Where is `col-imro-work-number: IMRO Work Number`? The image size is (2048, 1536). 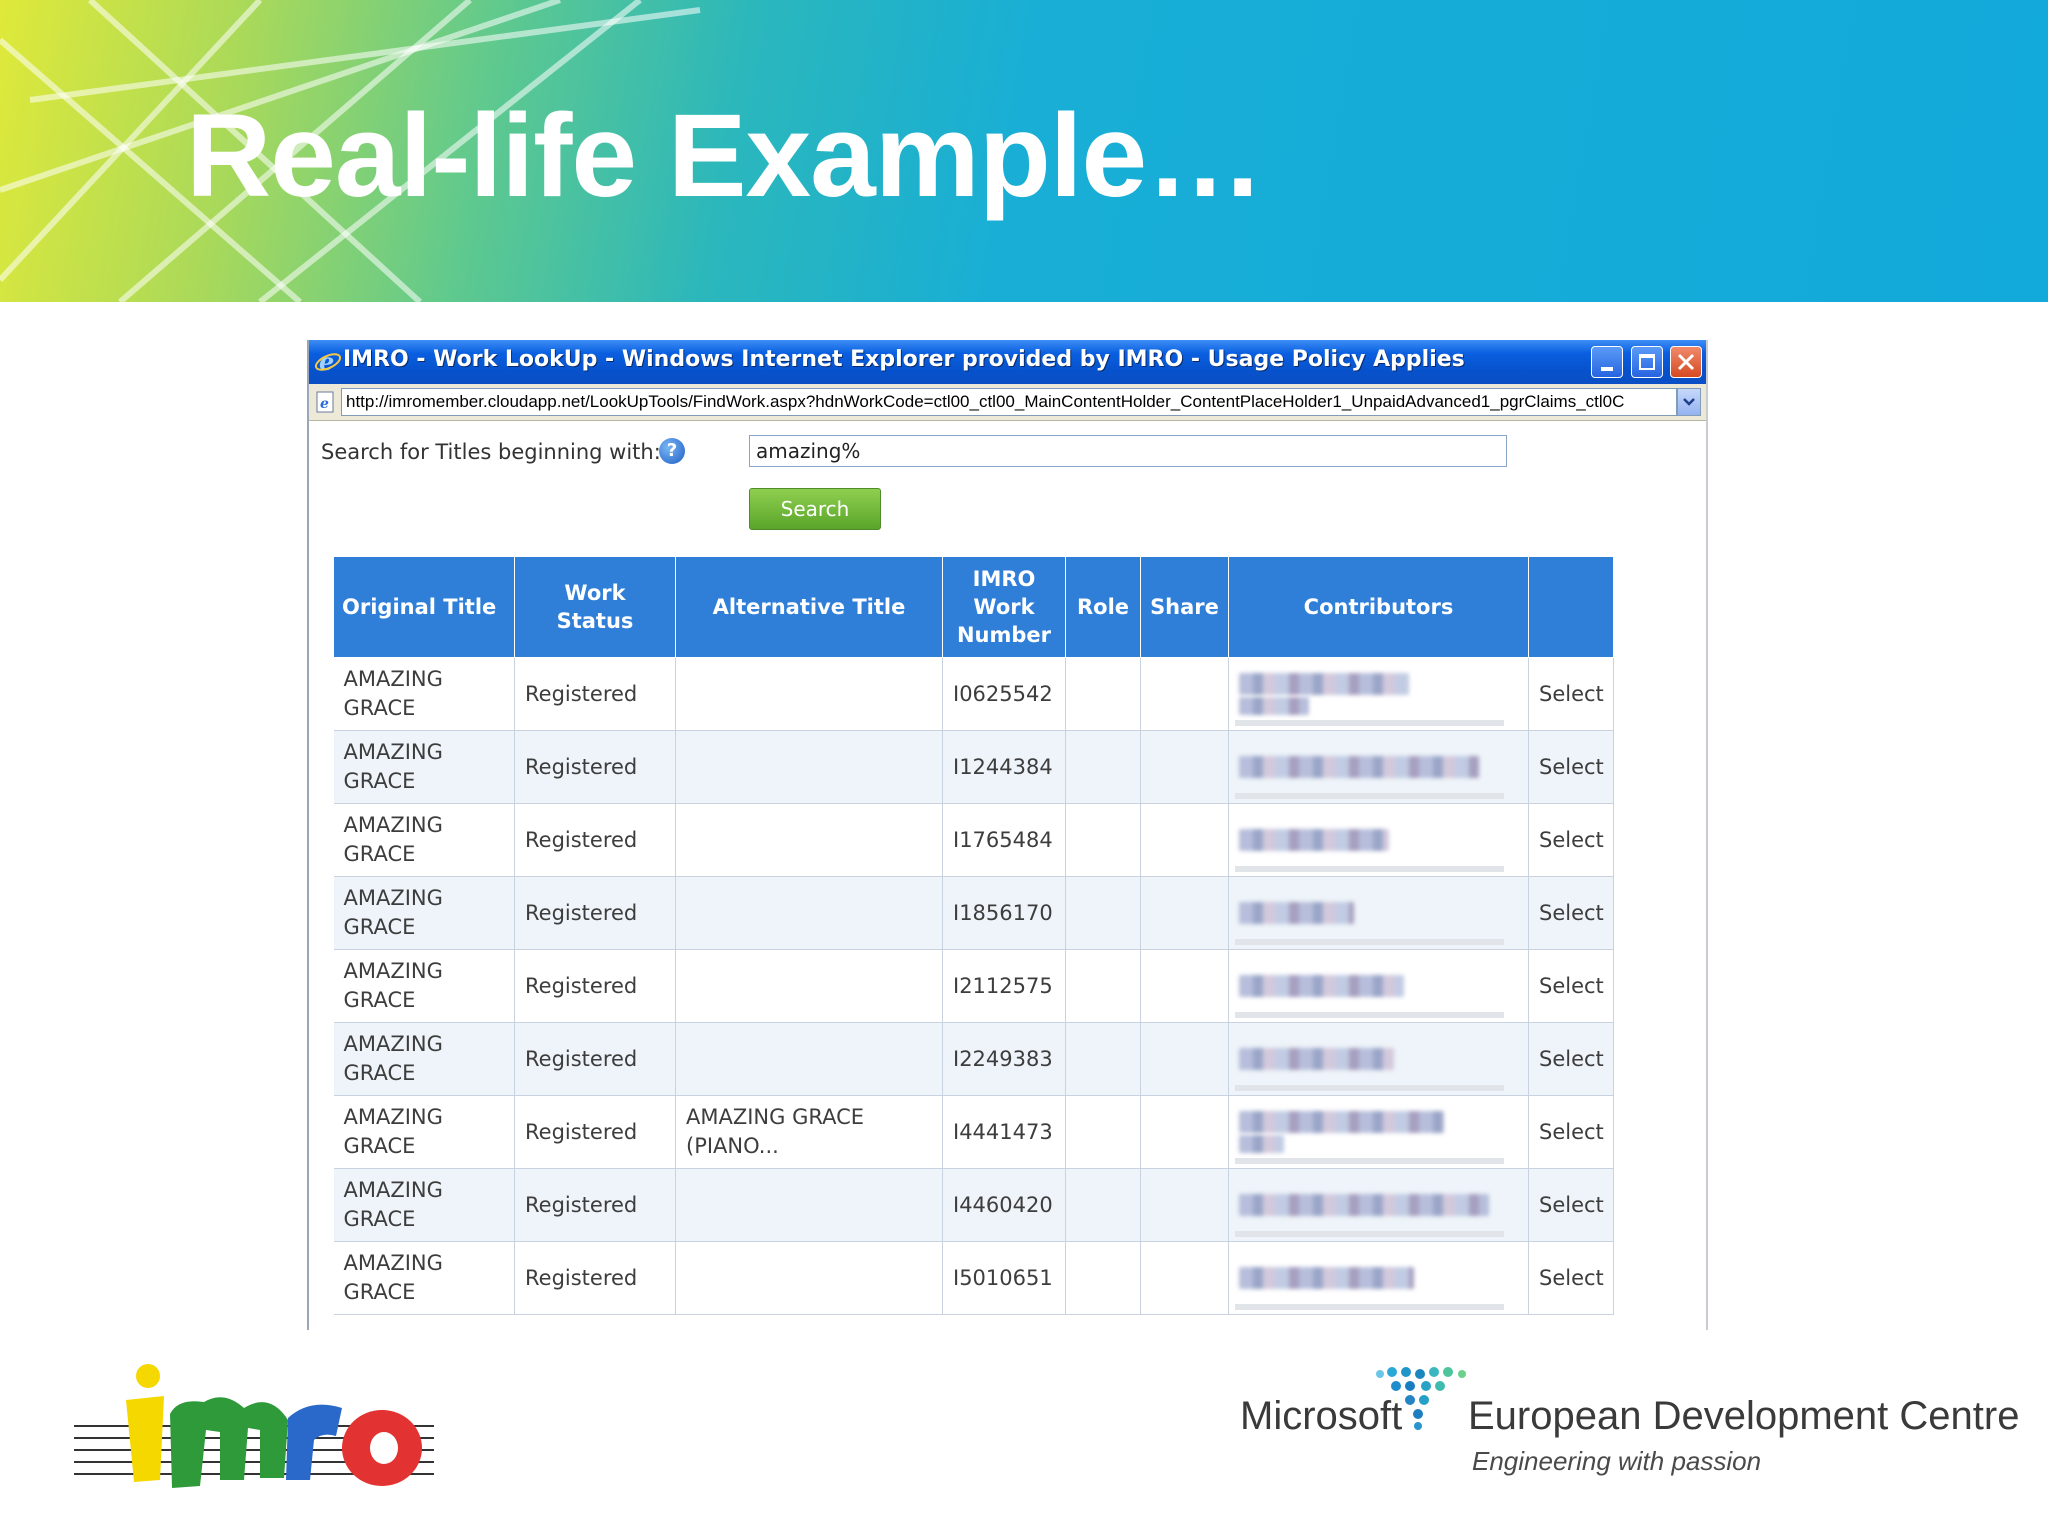 col-imro-work-number: IMRO Work Number is located at coordinates (1004, 607).